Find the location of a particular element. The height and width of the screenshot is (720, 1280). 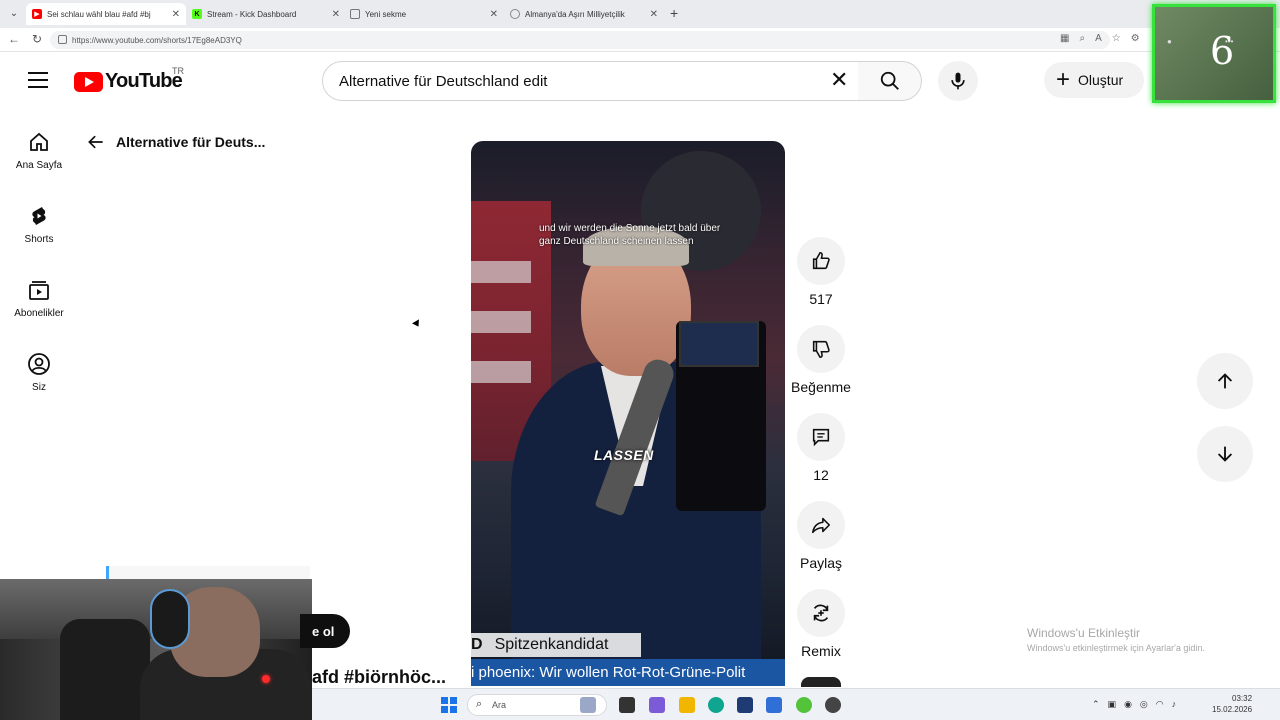

address-bar-icons: ▦ ⌕ A ☆ ⚙ is located at coordinates (1100, 38).